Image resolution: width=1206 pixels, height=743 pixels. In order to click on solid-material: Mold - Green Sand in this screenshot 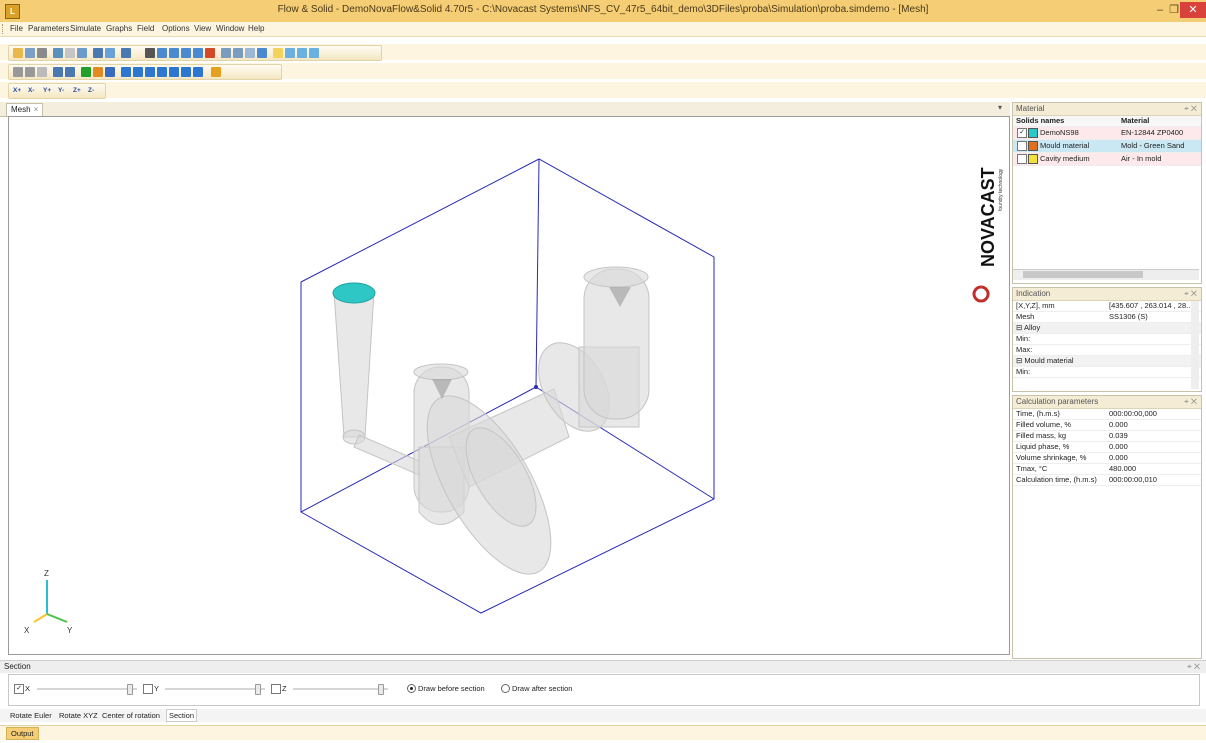, I will do `click(1152, 146)`.